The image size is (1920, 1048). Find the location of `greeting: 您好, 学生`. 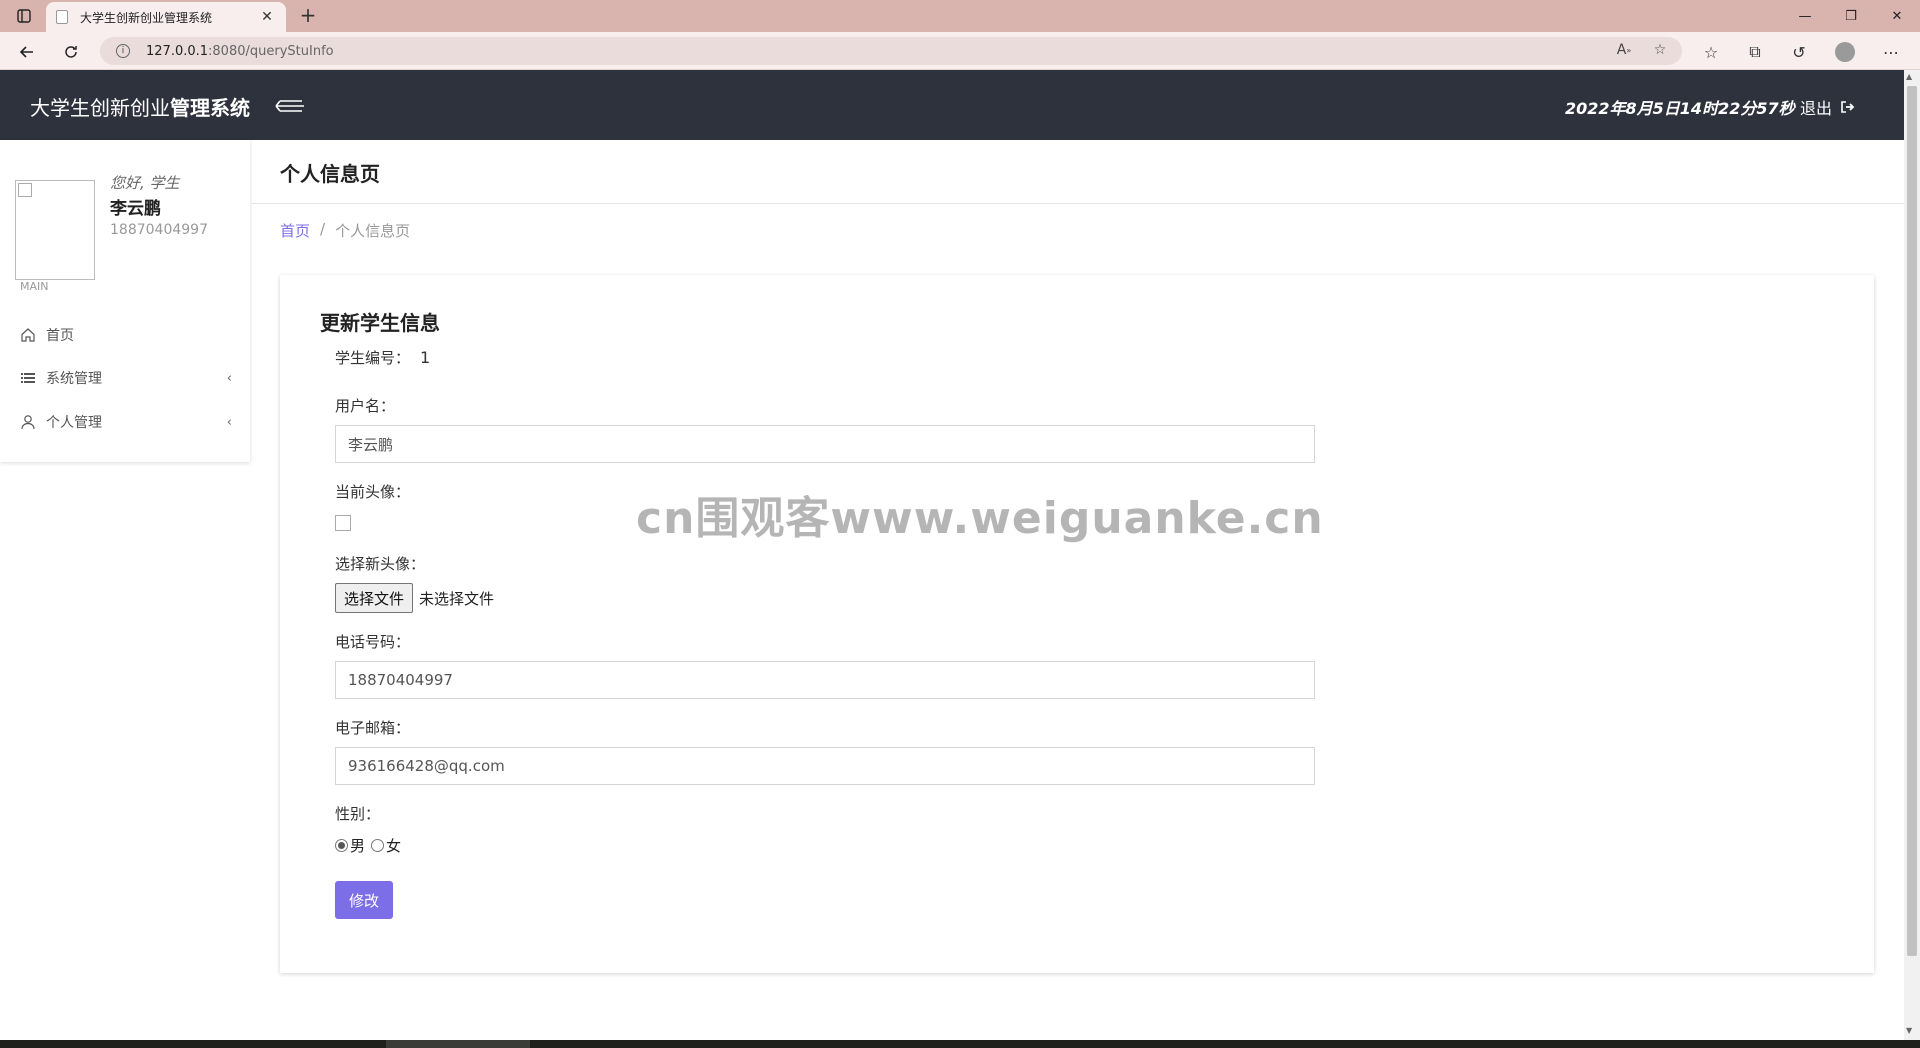

greeting: 您好, 学生 is located at coordinates (145, 183).